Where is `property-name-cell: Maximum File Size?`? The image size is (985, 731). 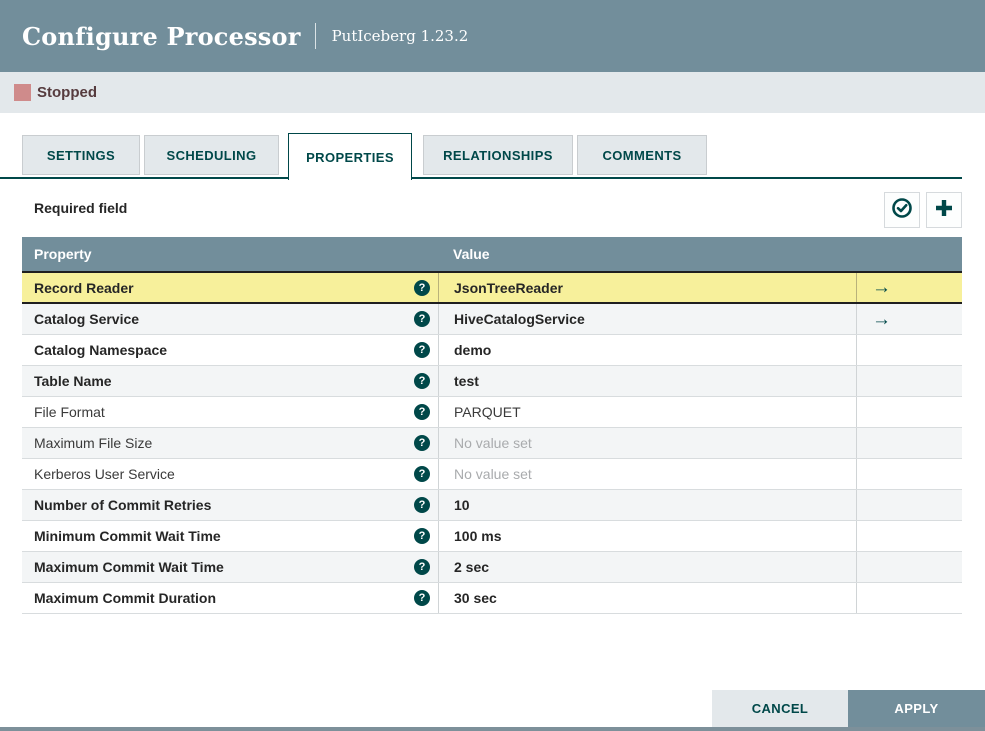 property-name-cell: Maximum File Size? is located at coordinates (230, 443).